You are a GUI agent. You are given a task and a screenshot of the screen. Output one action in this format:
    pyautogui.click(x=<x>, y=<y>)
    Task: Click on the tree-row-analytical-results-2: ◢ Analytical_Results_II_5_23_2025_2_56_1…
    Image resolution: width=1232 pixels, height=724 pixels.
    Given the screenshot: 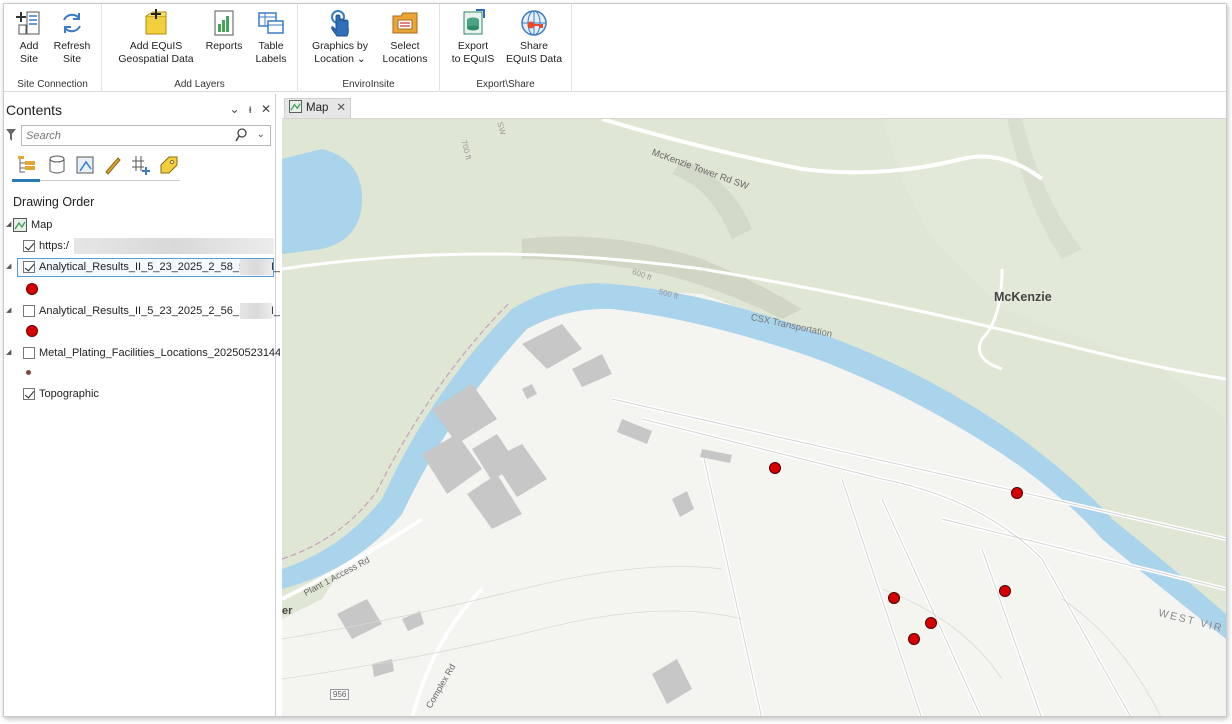 What is the action you would take?
    pyautogui.click(x=142, y=311)
    